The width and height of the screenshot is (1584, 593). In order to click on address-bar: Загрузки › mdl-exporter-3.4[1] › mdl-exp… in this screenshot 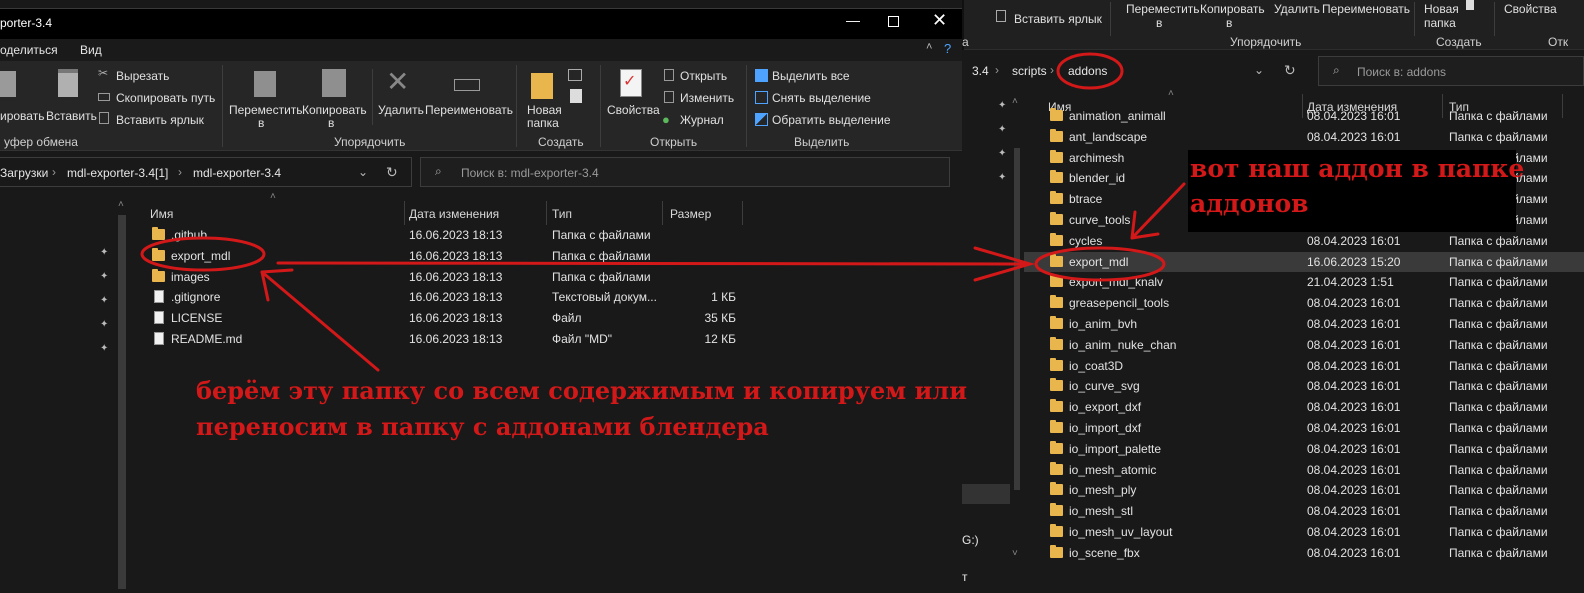, I will do `click(206, 172)`.